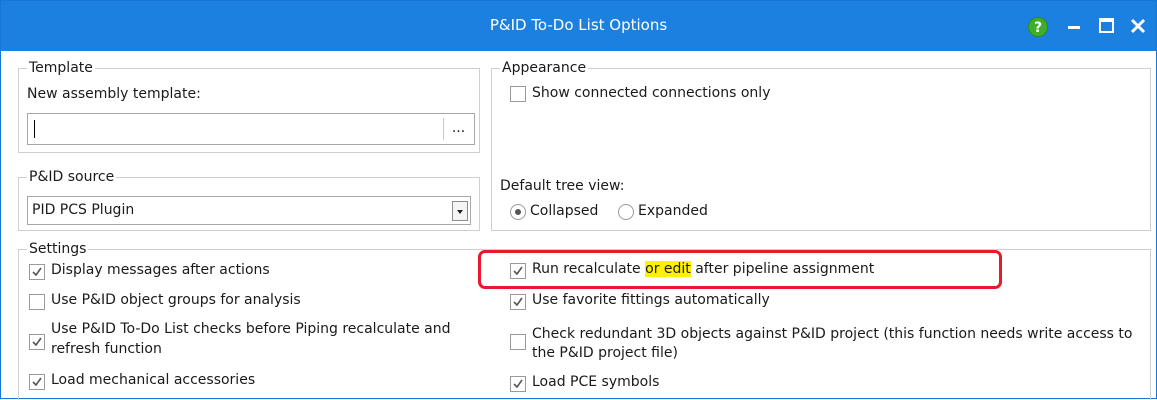 Image resolution: width=1157 pixels, height=400 pixels. Describe the element at coordinates (1138, 26) in the screenshot. I see `close-icon` at that location.